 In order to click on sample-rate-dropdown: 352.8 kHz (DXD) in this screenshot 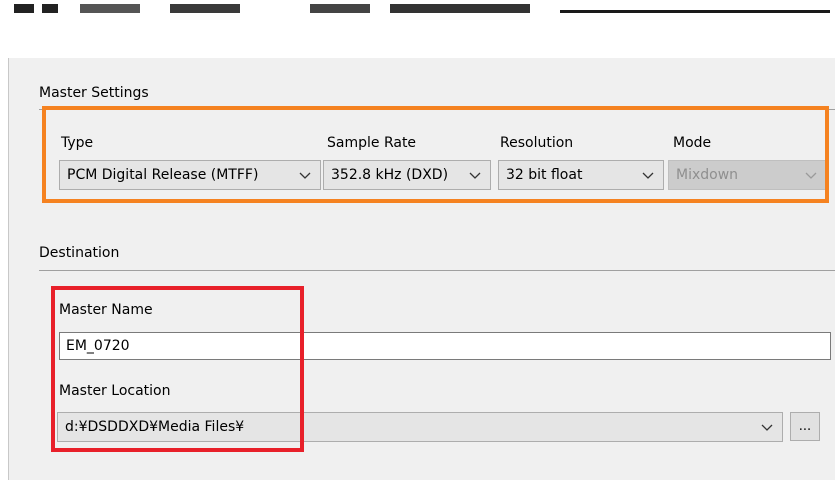, I will do `click(407, 175)`.